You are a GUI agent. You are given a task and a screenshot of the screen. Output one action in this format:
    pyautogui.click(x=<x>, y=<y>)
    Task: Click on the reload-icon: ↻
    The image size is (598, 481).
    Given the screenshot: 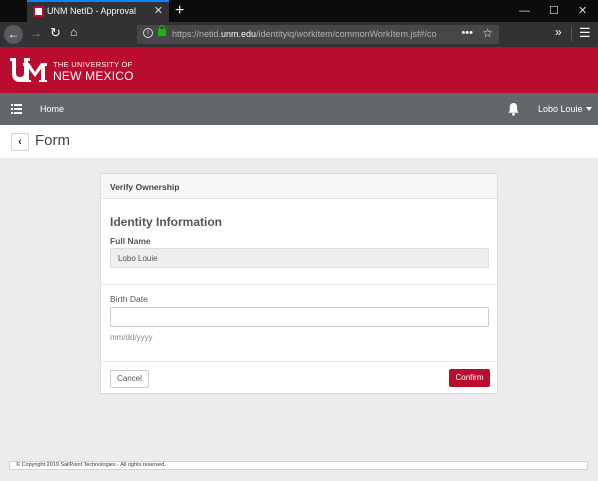 What is the action you would take?
    pyautogui.click(x=55, y=33)
    